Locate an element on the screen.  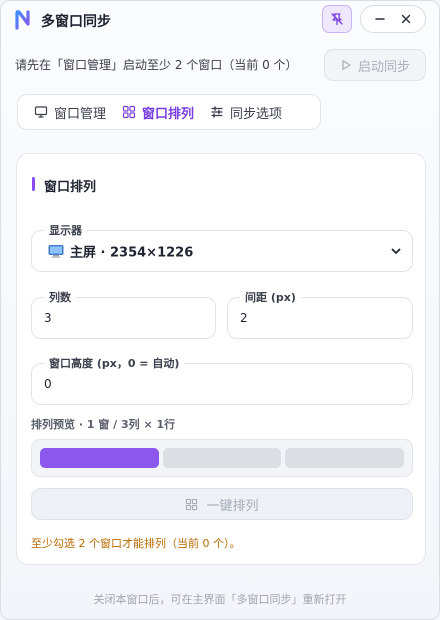
close-button is located at coordinates (406, 19).